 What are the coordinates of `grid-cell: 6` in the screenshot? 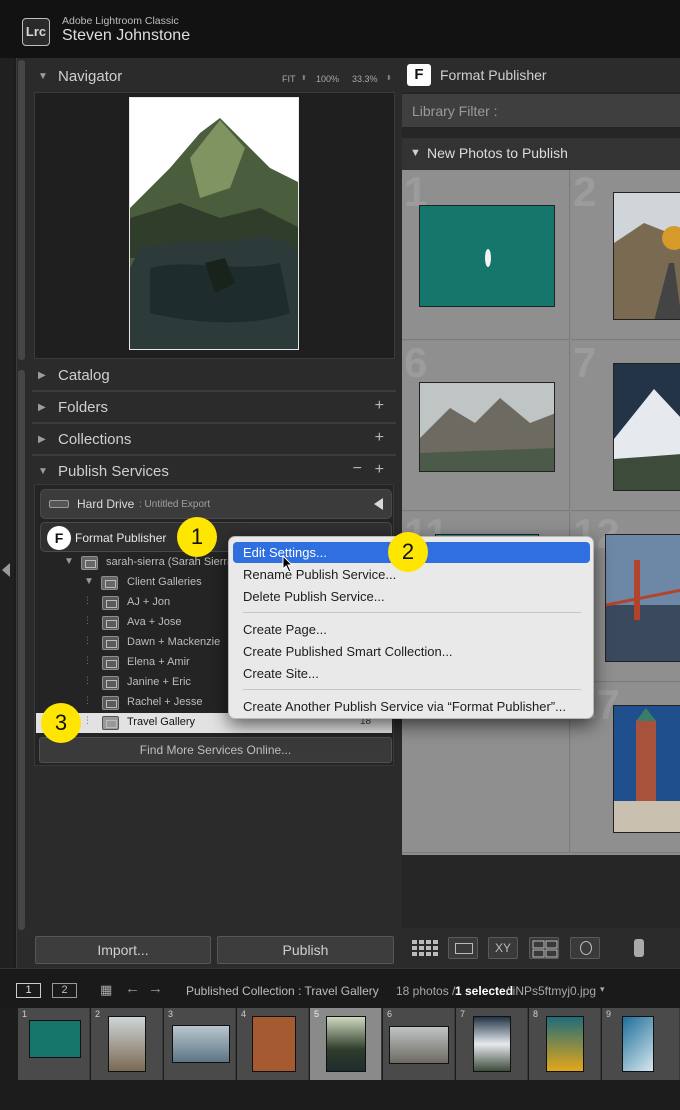 It's located at (486, 425).